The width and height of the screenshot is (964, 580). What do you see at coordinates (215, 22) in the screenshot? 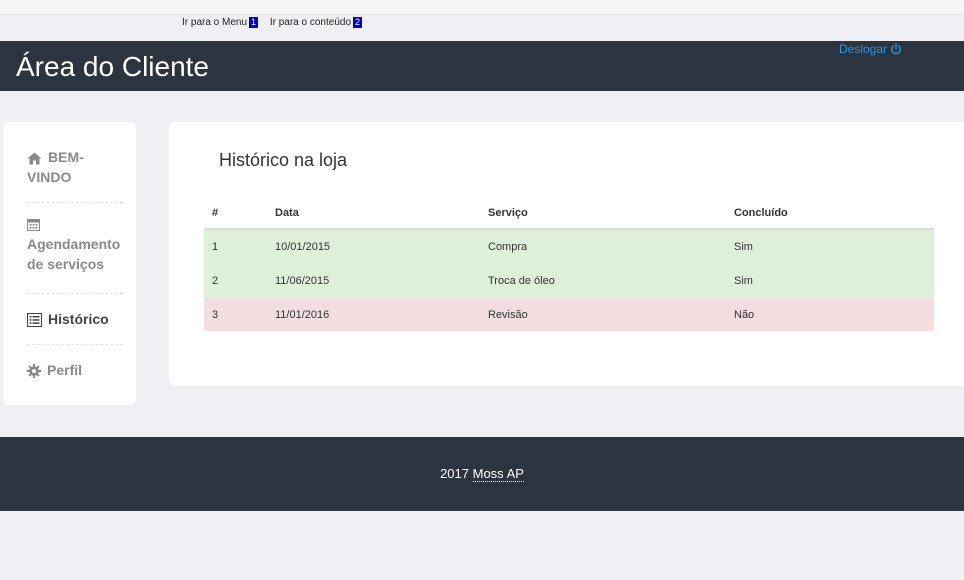
I see `skip-to-menu-label: Ir para o Menu` at bounding box center [215, 22].